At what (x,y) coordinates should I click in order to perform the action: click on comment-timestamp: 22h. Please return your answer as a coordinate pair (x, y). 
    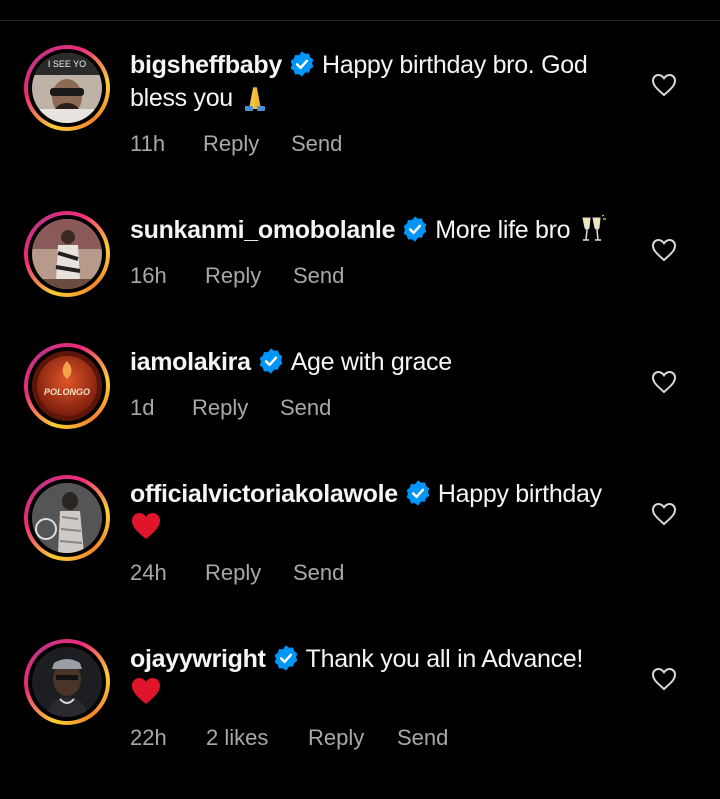
    Looking at the image, I should click on (148, 737).